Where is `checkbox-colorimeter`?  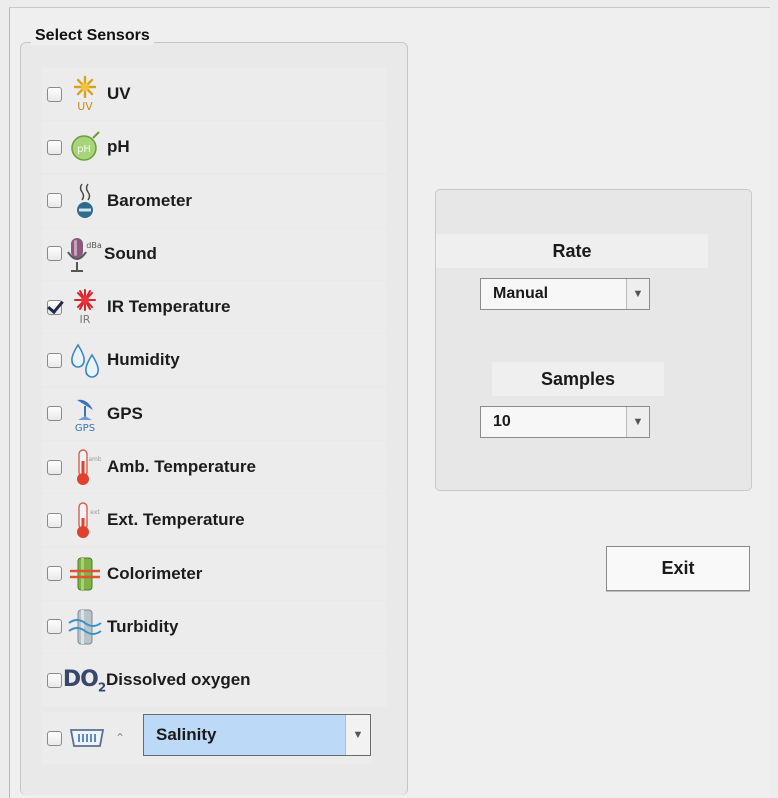
checkbox-colorimeter is located at coordinates (54, 574).